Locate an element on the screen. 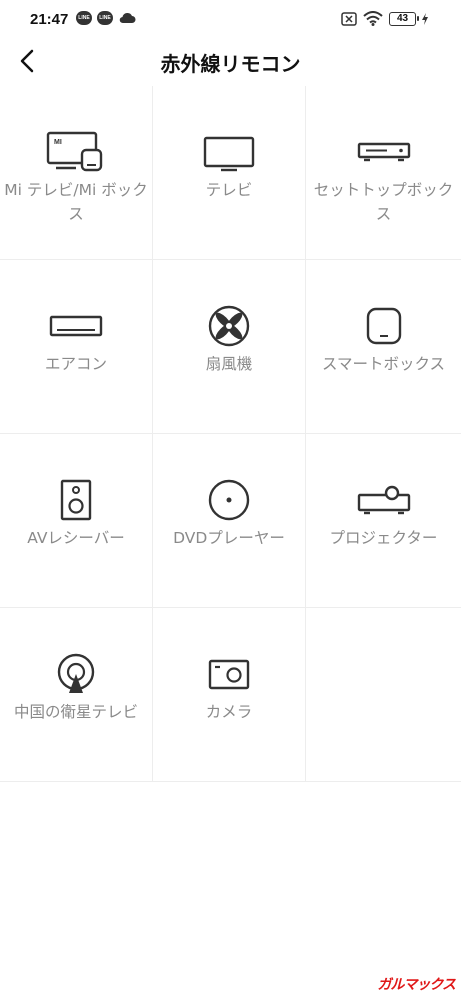 This screenshot has width=461, height=1000. sim-disabled-icon is located at coordinates (349, 18).